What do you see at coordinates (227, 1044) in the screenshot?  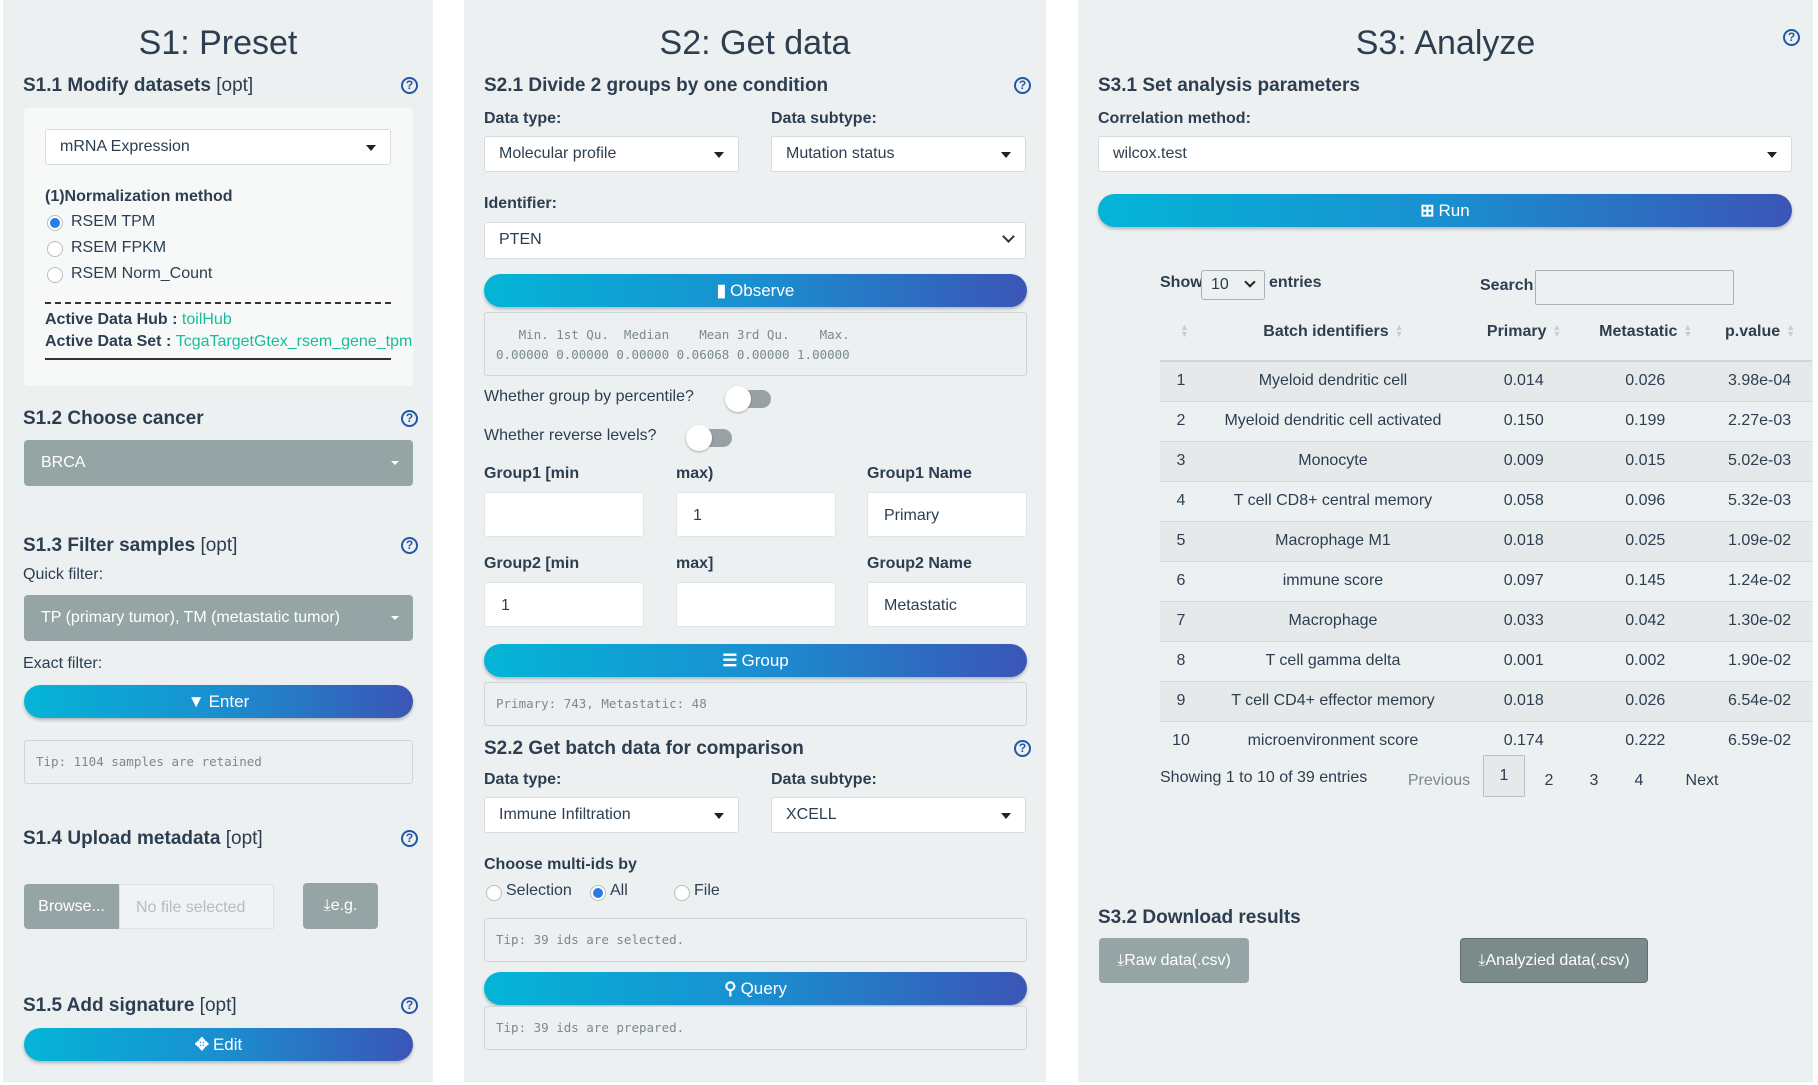 I see `edit-label: Edit` at bounding box center [227, 1044].